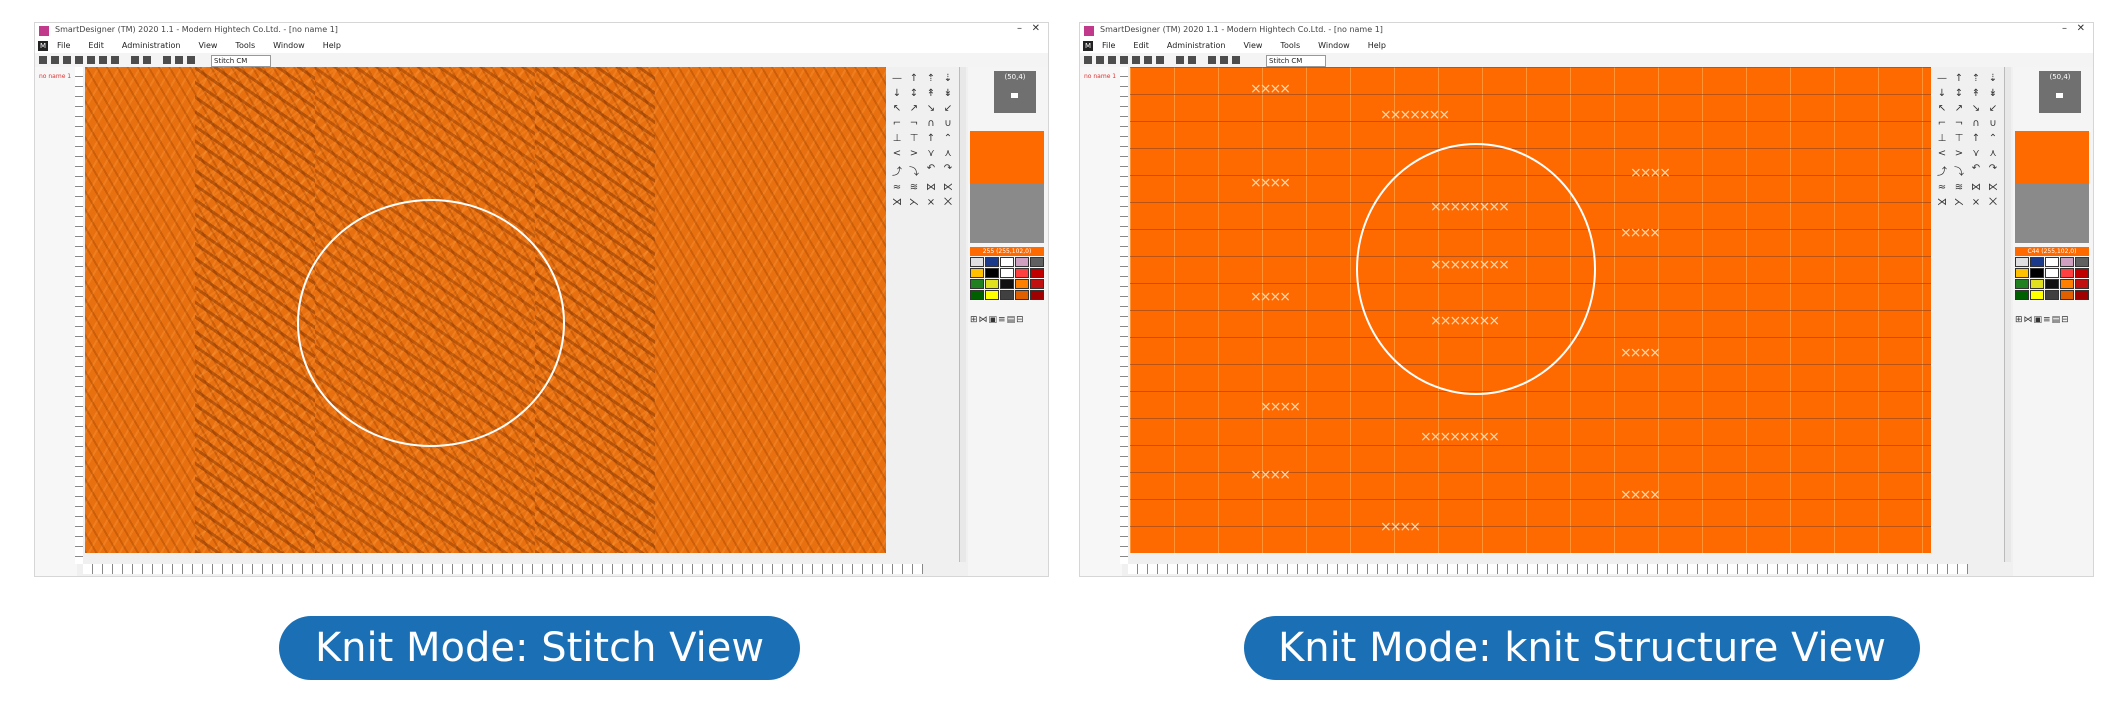 This screenshot has height=705, width=2125. I want to click on stitch-tool-icon: ↘, so click(1976, 108).